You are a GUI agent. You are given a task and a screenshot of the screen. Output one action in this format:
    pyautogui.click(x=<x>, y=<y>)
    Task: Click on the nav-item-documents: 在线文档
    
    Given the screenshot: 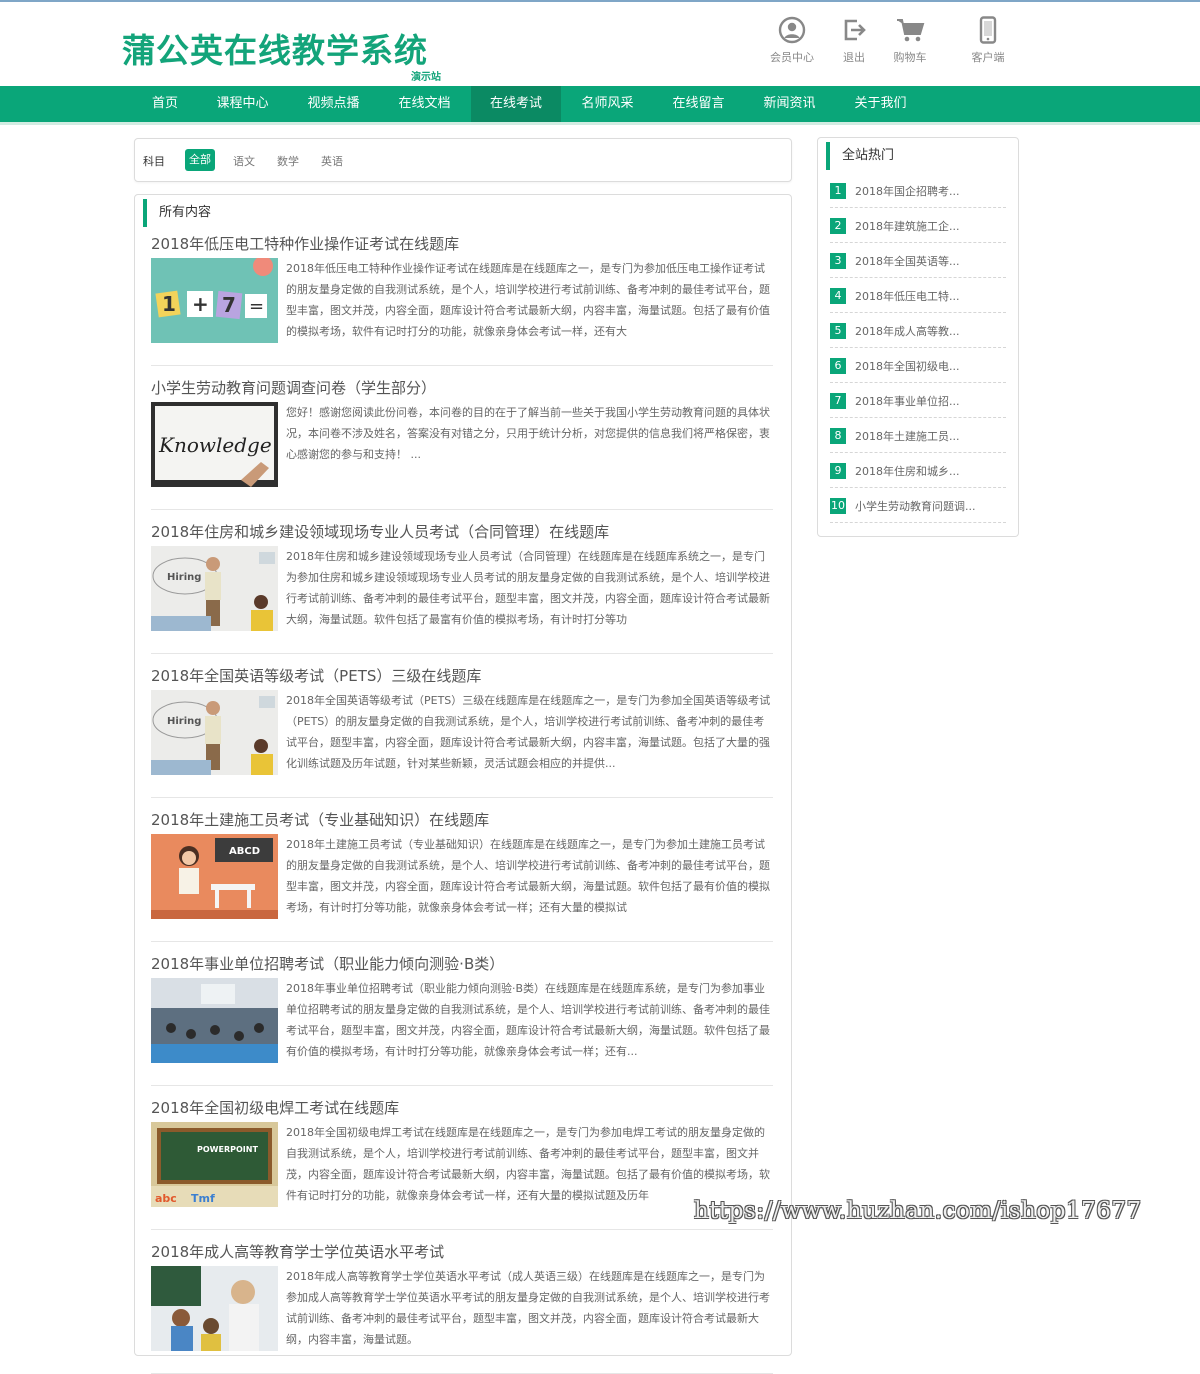 What is the action you would take?
    pyautogui.click(x=424, y=104)
    